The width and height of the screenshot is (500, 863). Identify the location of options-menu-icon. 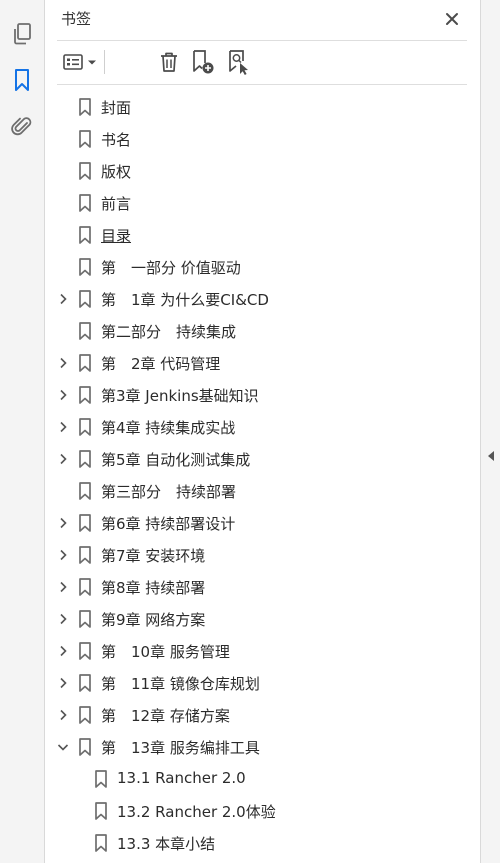
(80, 62).